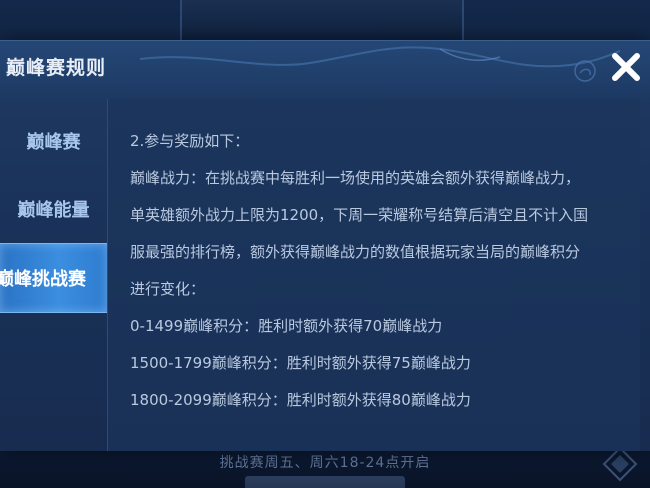  What do you see at coordinates (53, 278) in the screenshot?
I see `sidebar-item-peak-challenge: 巅峰挑战赛` at bounding box center [53, 278].